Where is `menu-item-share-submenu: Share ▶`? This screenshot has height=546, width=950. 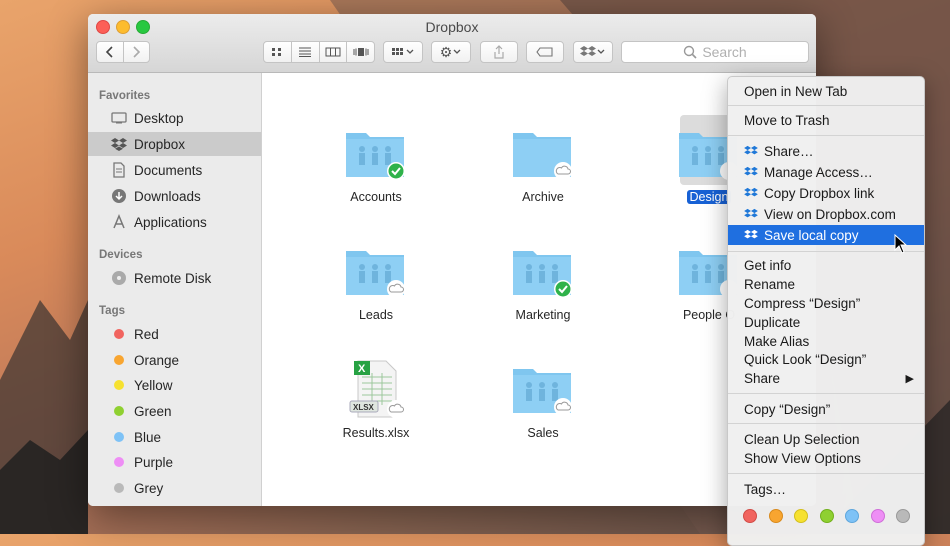
menu-item-share-submenu: Share ▶ is located at coordinates (826, 378).